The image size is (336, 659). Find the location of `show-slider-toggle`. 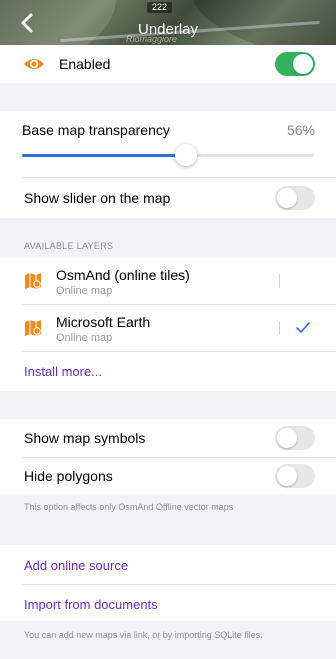

show-slider-toggle is located at coordinates (295, 198).